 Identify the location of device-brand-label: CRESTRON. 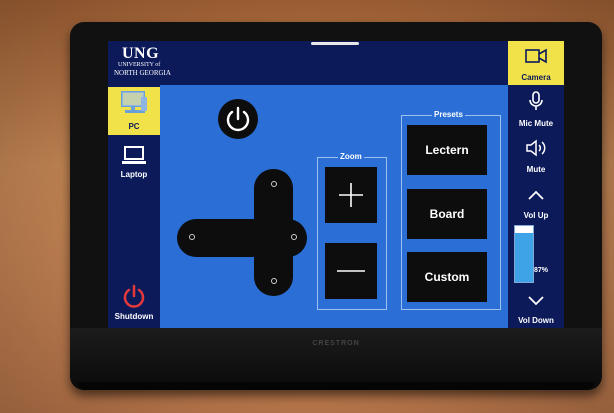
(336, 343).